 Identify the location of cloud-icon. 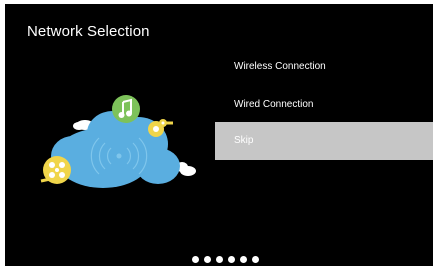
(118, 141).